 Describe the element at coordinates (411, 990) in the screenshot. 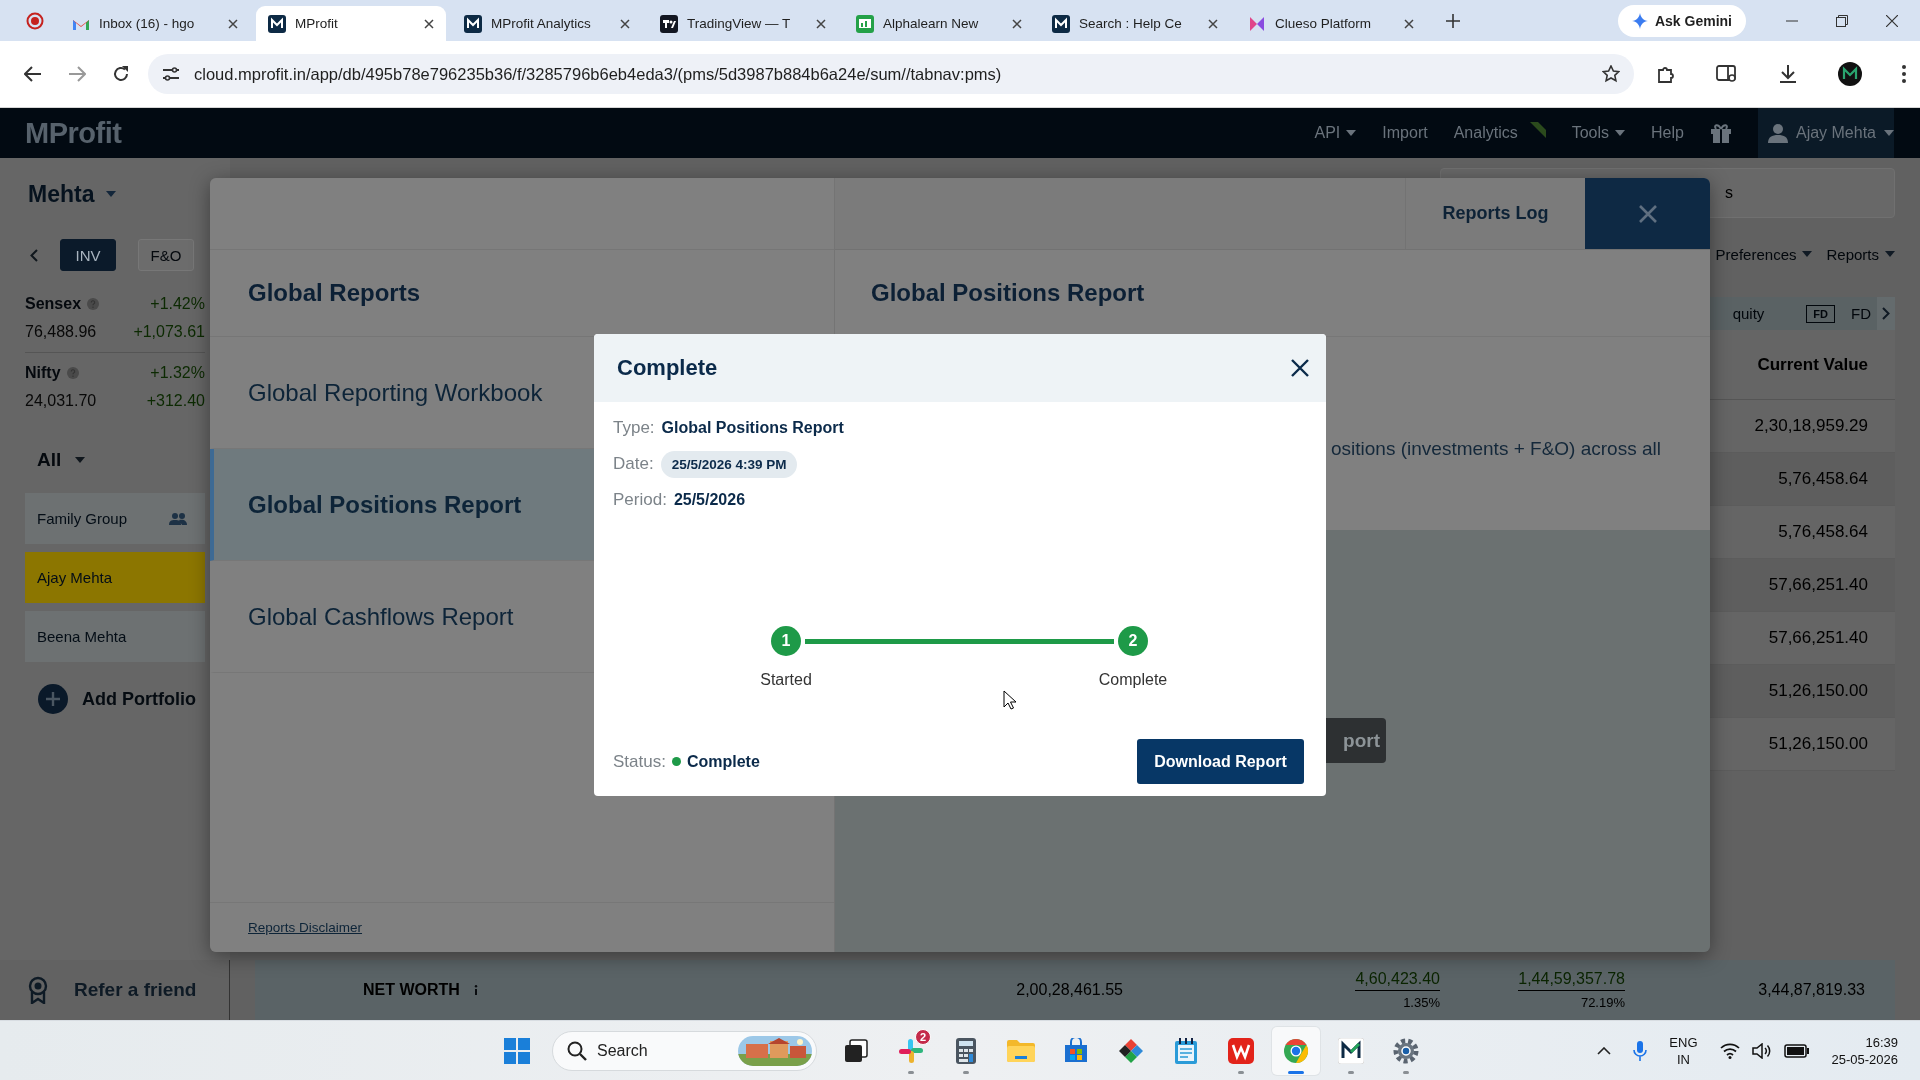

I see `net-worth-label: NET WORTH` at that location.